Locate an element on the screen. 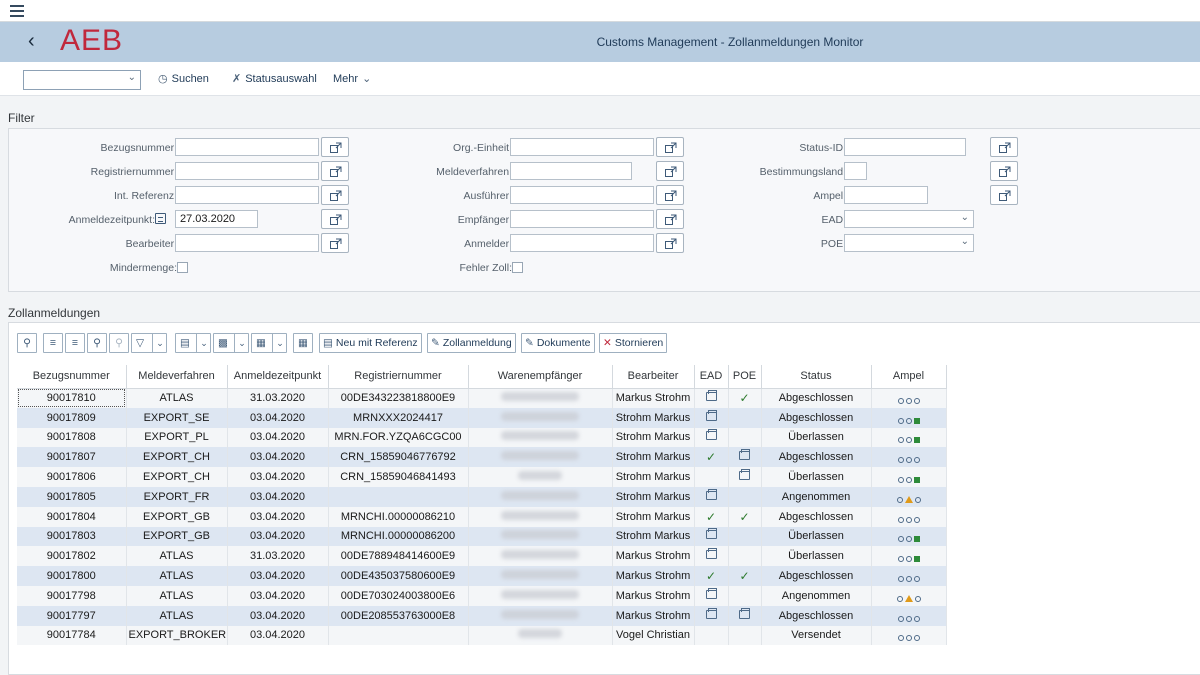 The height and width of the screenshot is (675, 1200). more-button: Mehr ⌄ is located at coordinates (354, 78).